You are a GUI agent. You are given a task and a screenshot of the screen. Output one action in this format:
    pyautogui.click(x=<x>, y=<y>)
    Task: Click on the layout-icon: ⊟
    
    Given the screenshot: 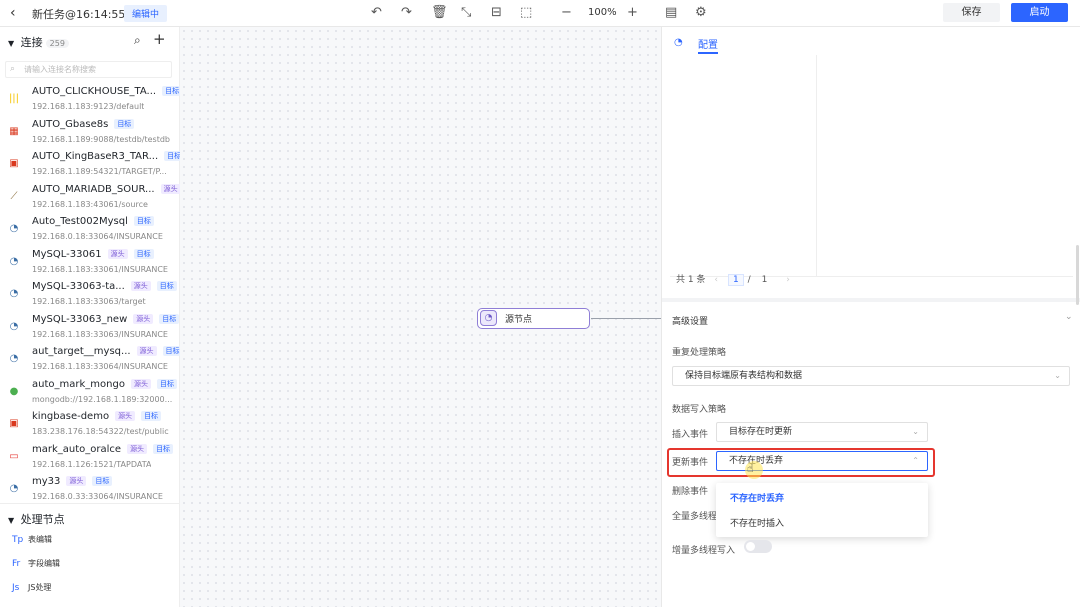 What is the action you would take?
    pyautogui.click(x=496, y=12)
    